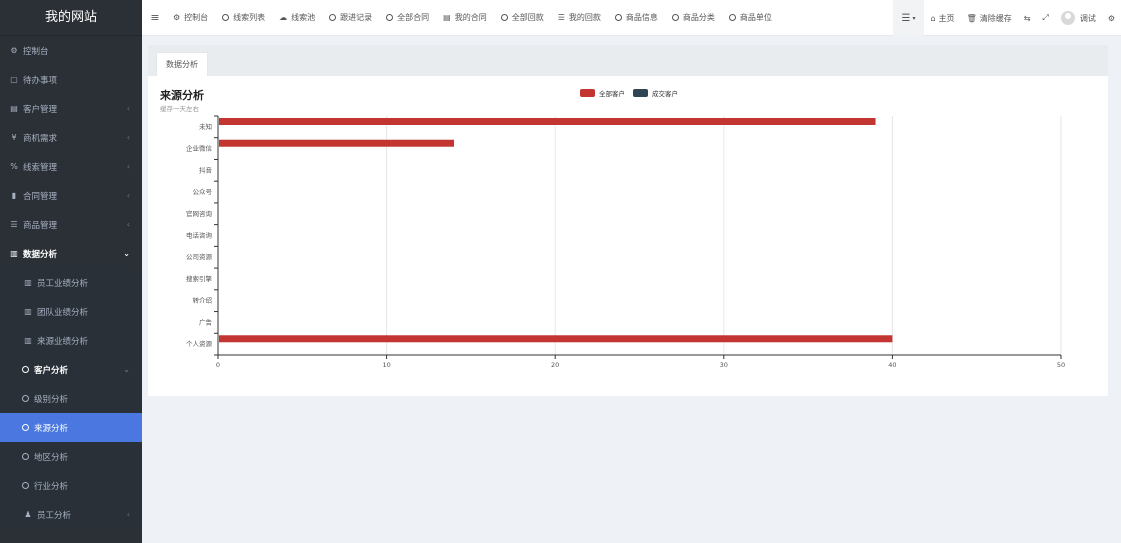 Image resolution: width=1121 pixels, height=543 pixels. Describe the element at coordinates (51, 399) in the screenshot. I see `sidebar-item-label: 级别分析` at that location.